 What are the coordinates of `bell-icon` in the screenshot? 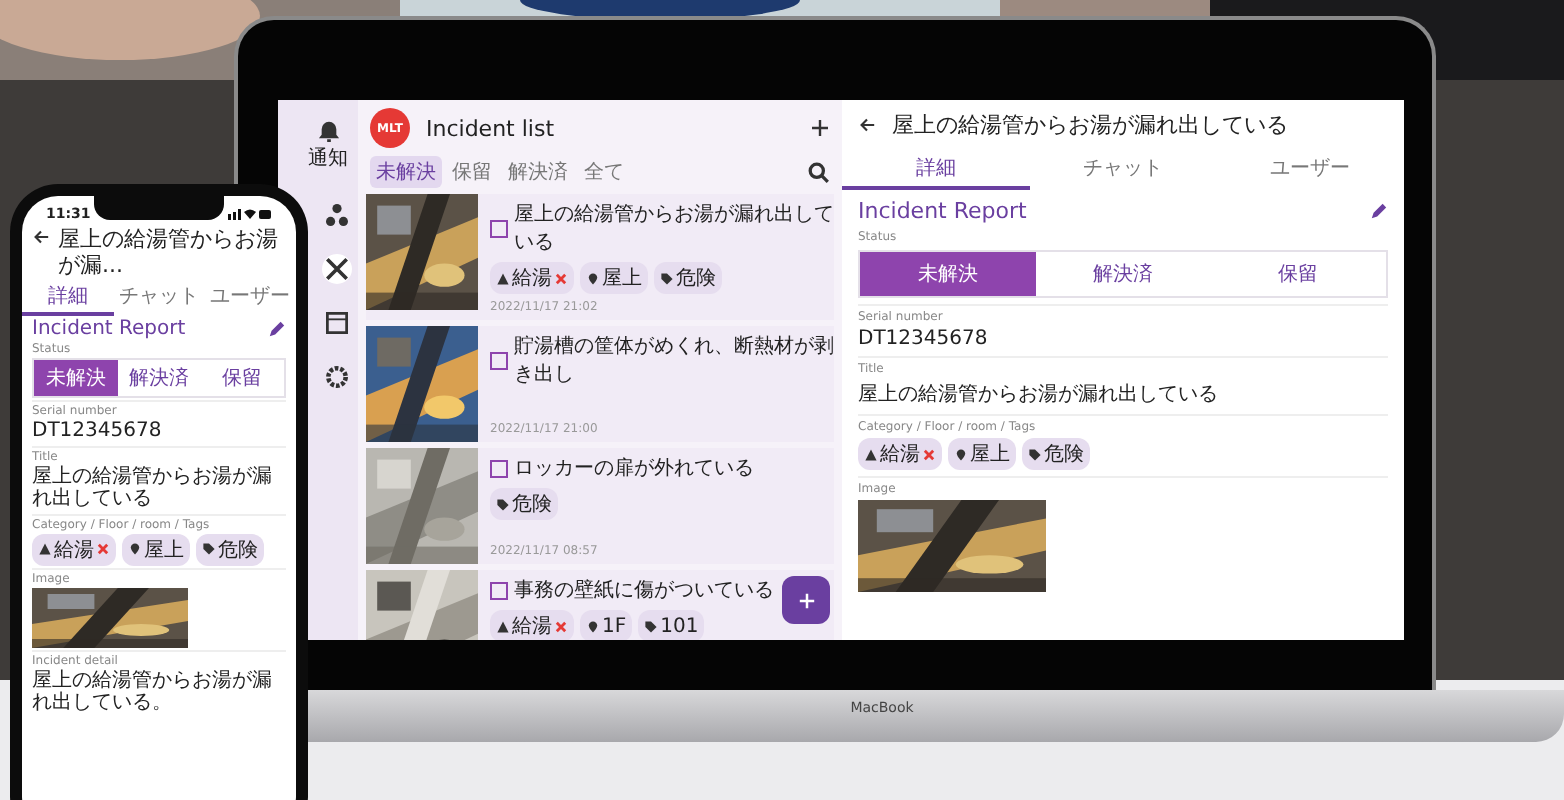 It's located at (328, 131).